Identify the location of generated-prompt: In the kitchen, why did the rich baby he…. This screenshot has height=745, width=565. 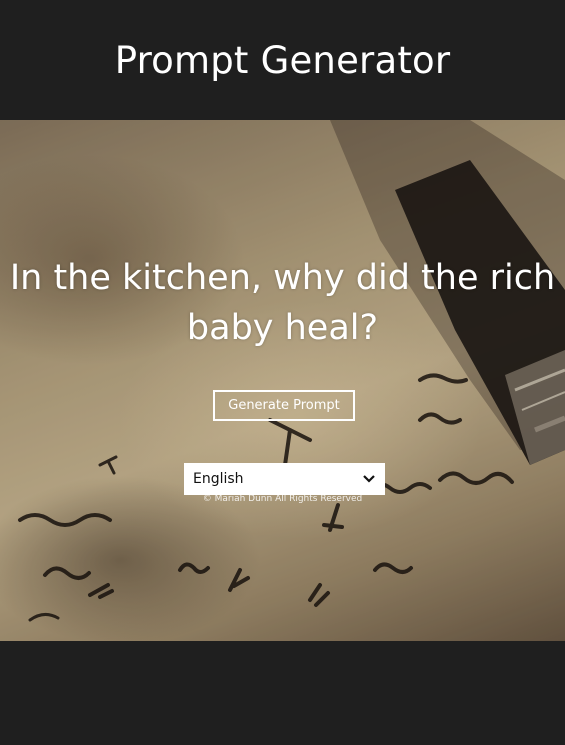
(282, 303).